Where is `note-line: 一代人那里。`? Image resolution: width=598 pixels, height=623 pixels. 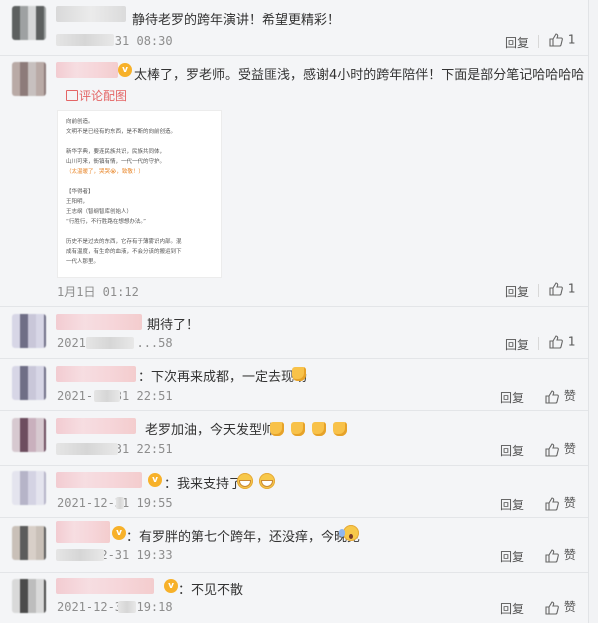 note-line: 一代人那里。 is located at coordinates (83, 262).